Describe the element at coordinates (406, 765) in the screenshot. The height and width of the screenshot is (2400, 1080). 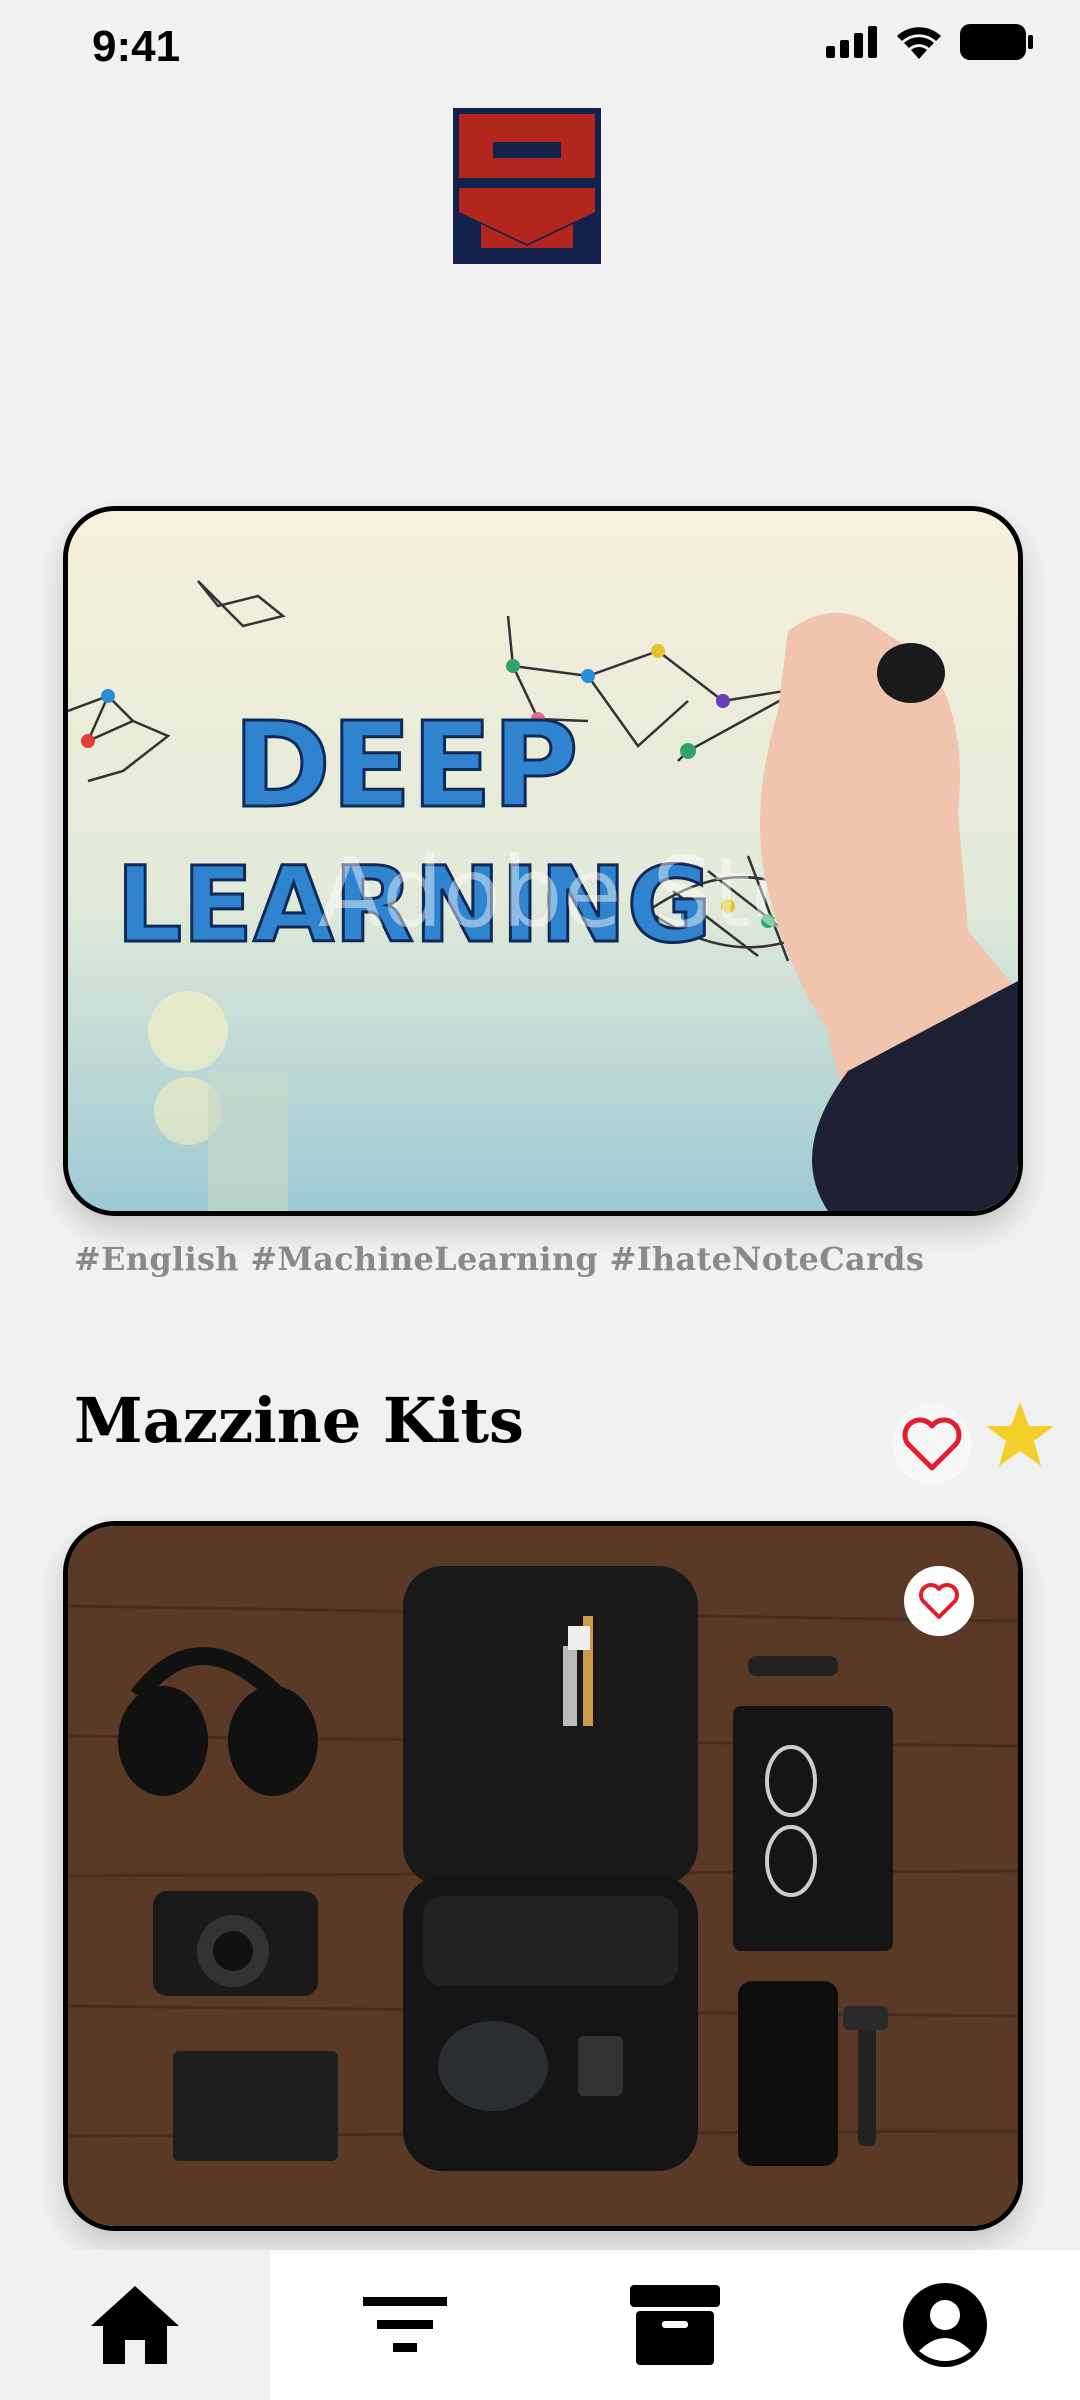
I see `hero-text-deep: DEEP` at that location.